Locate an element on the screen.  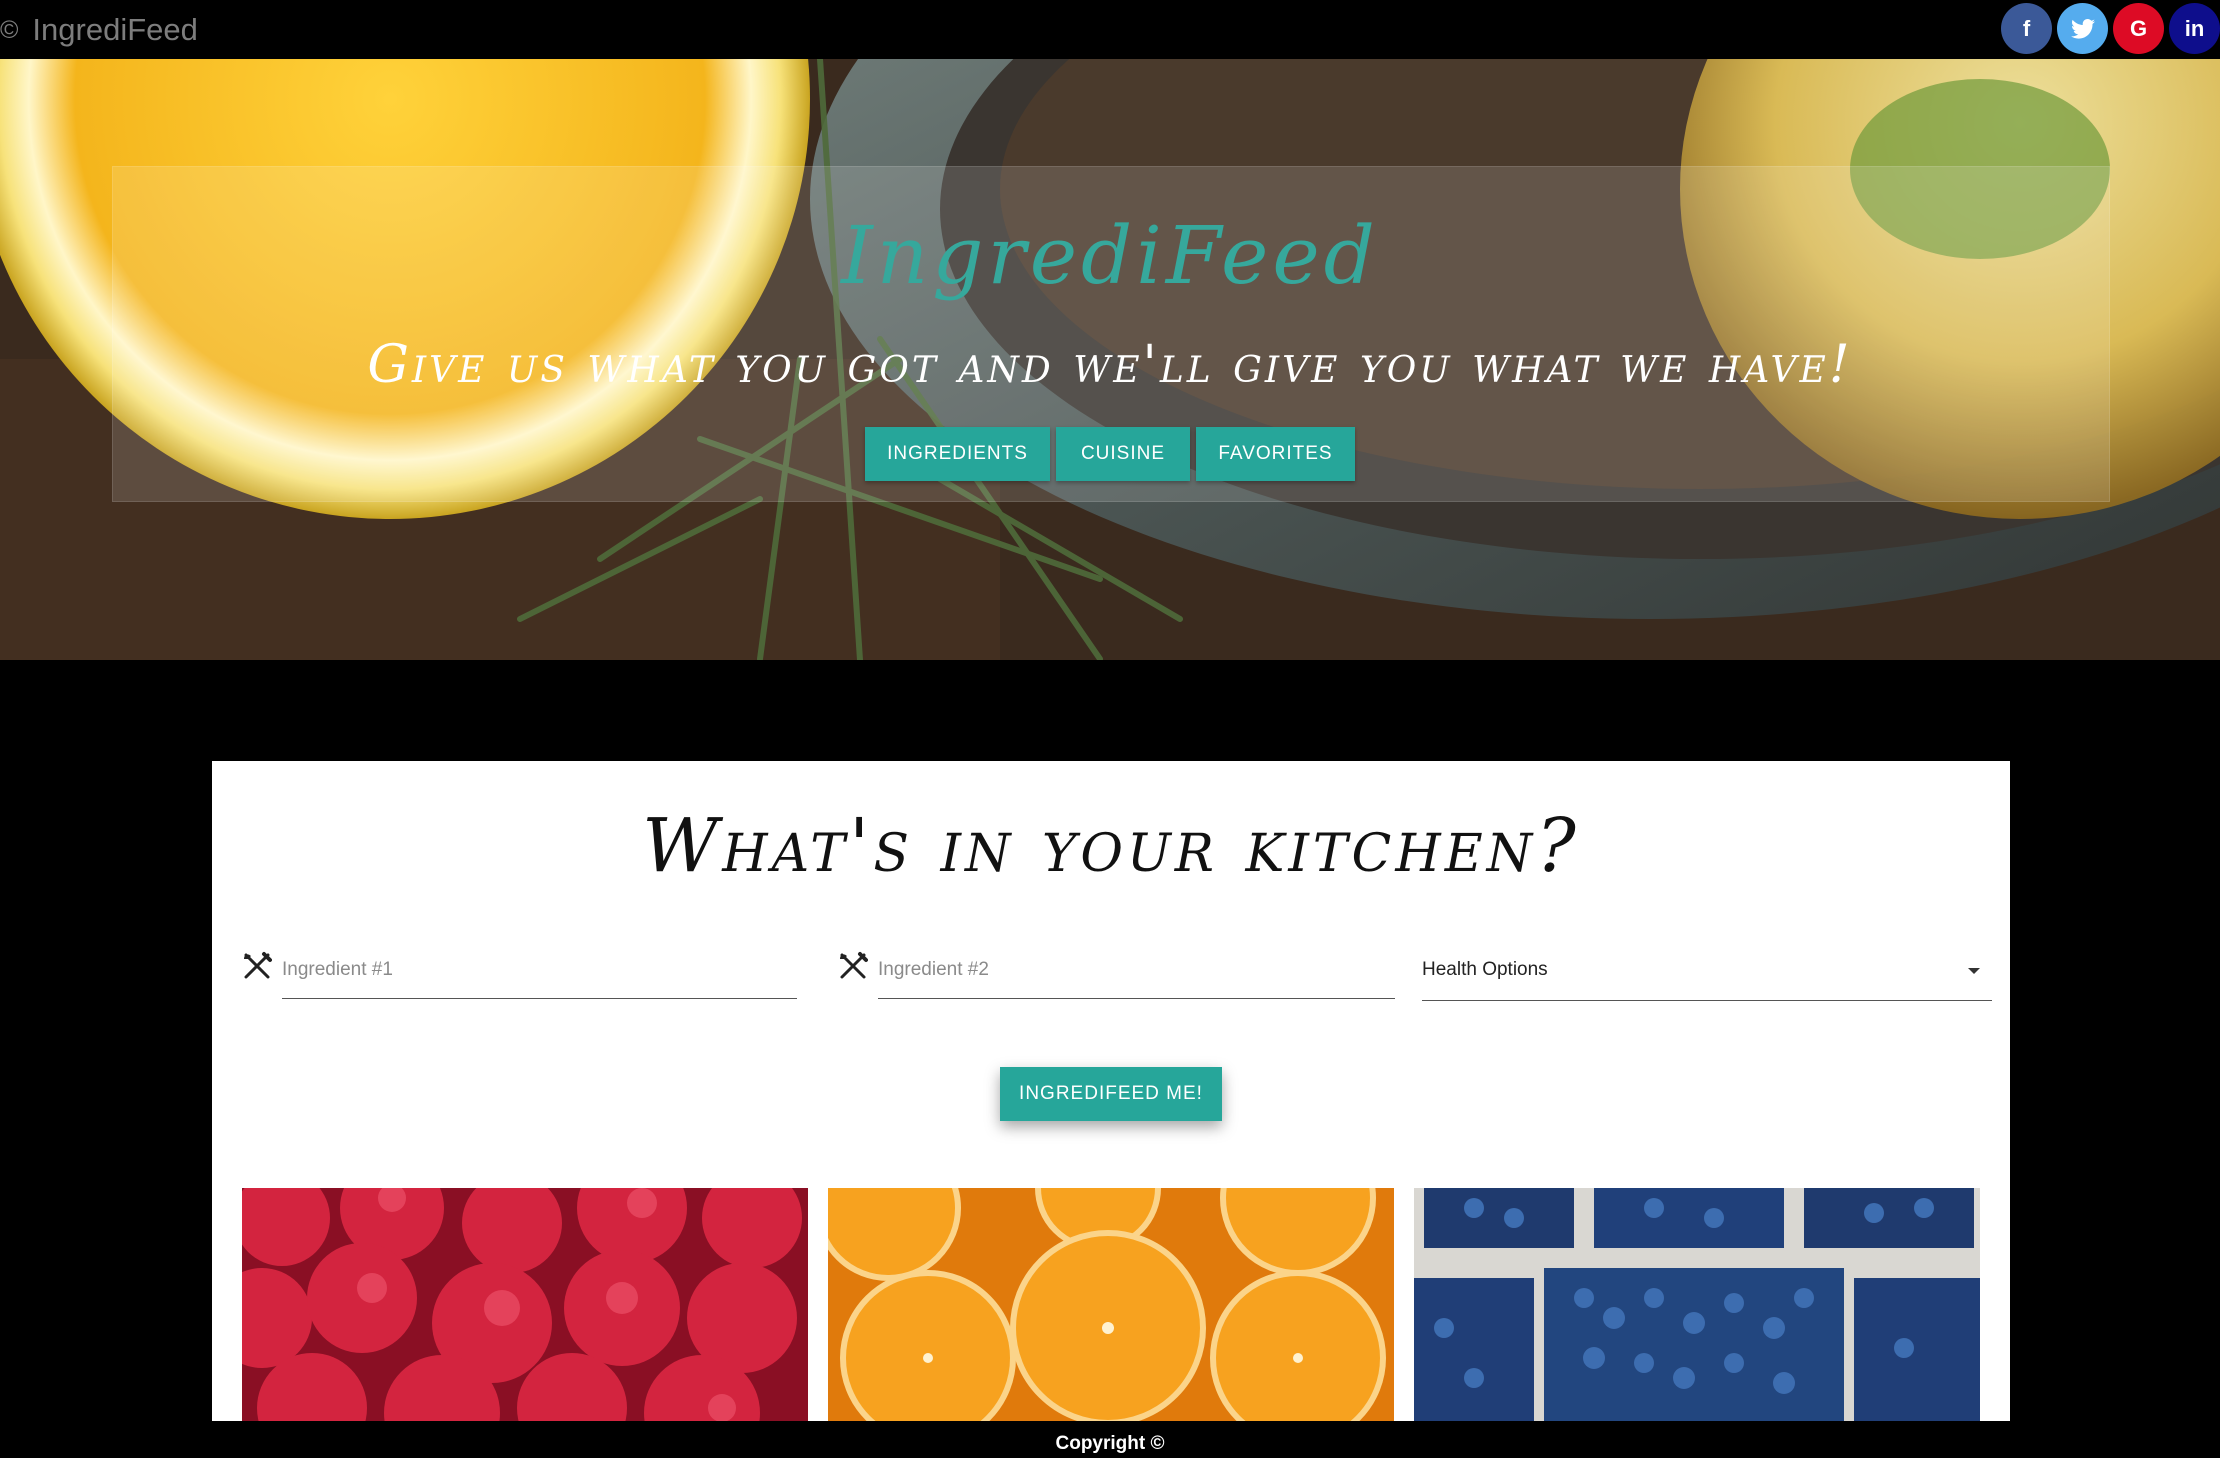
health-options-value: Health Options is located at coordinates (1485, 969).